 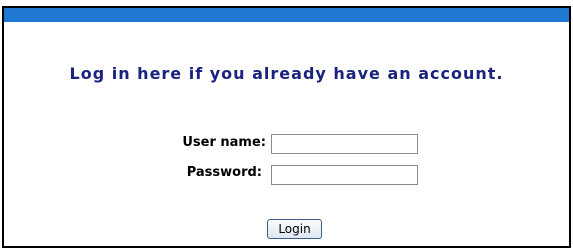 I want to click on login-button: Login, so click(x=294, y=229).